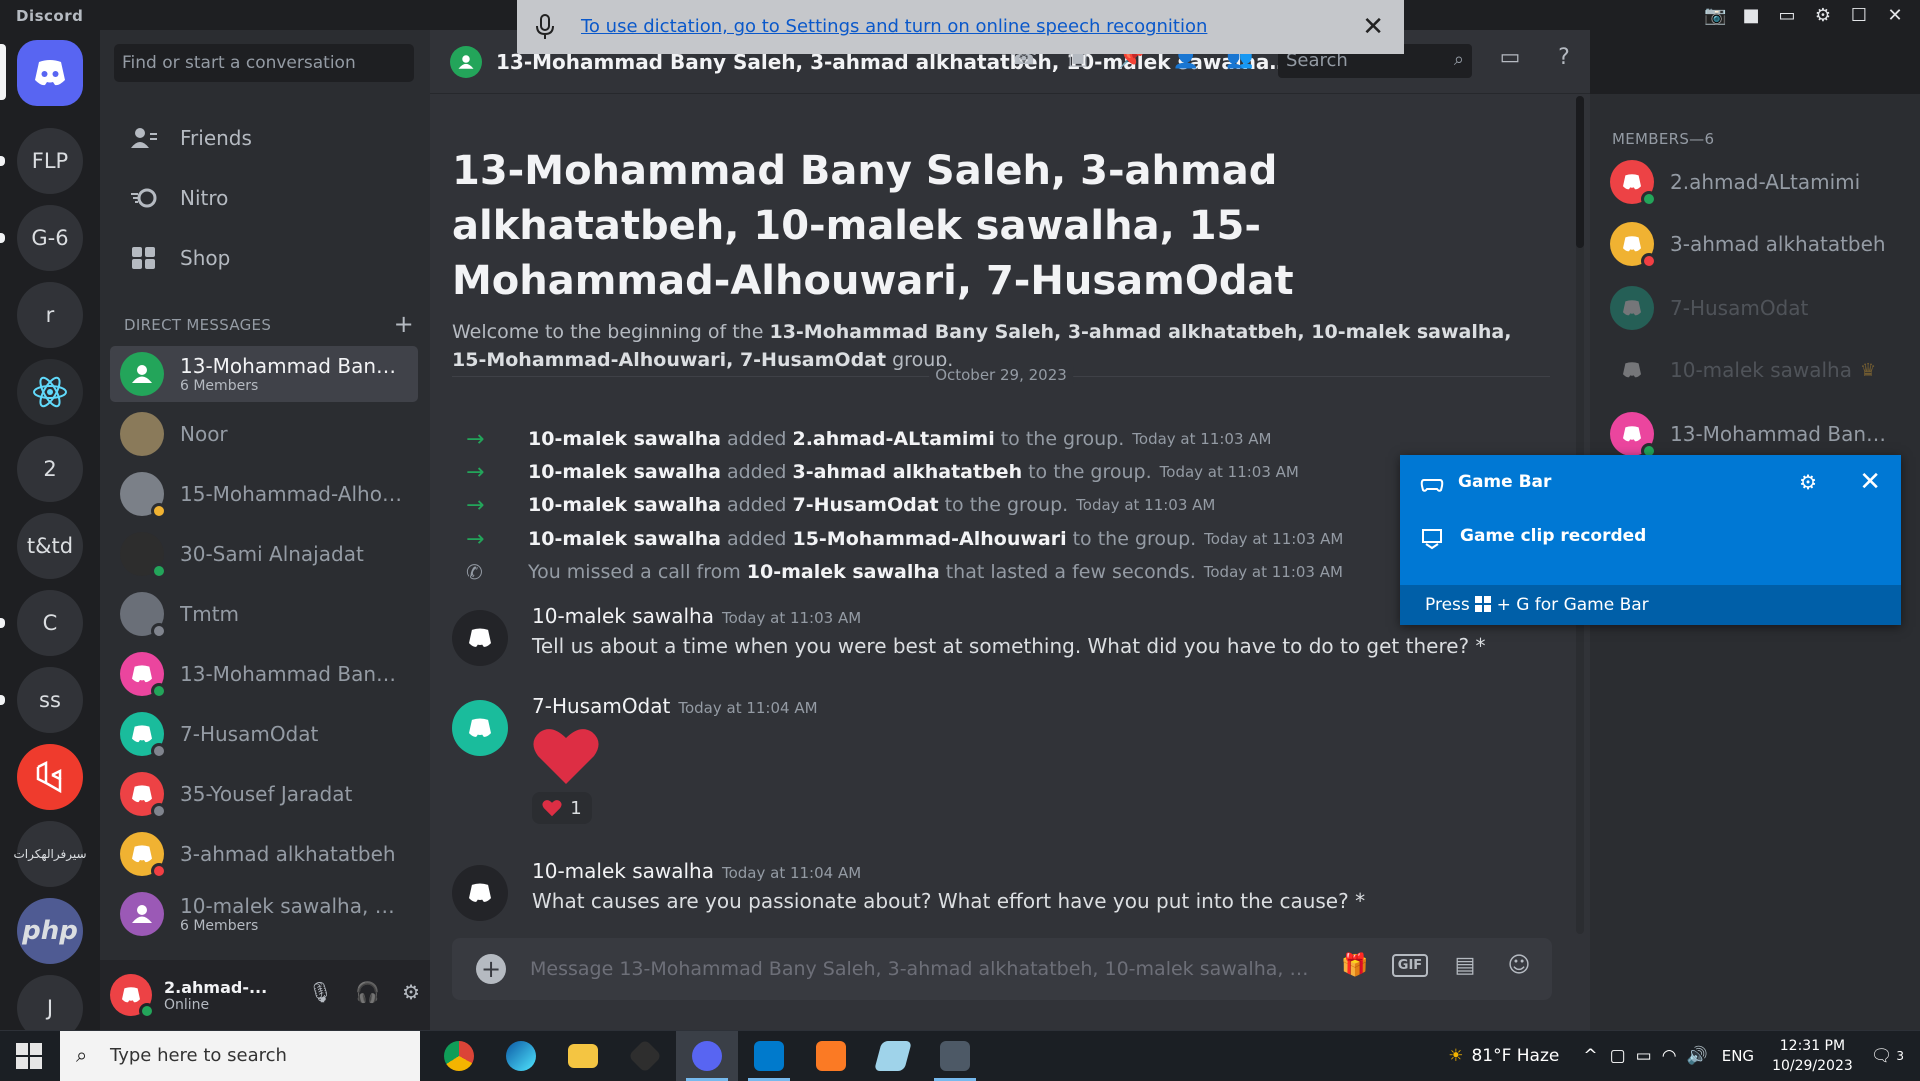  I want to click on battery-icon: ▭, so click(1644, 1056).